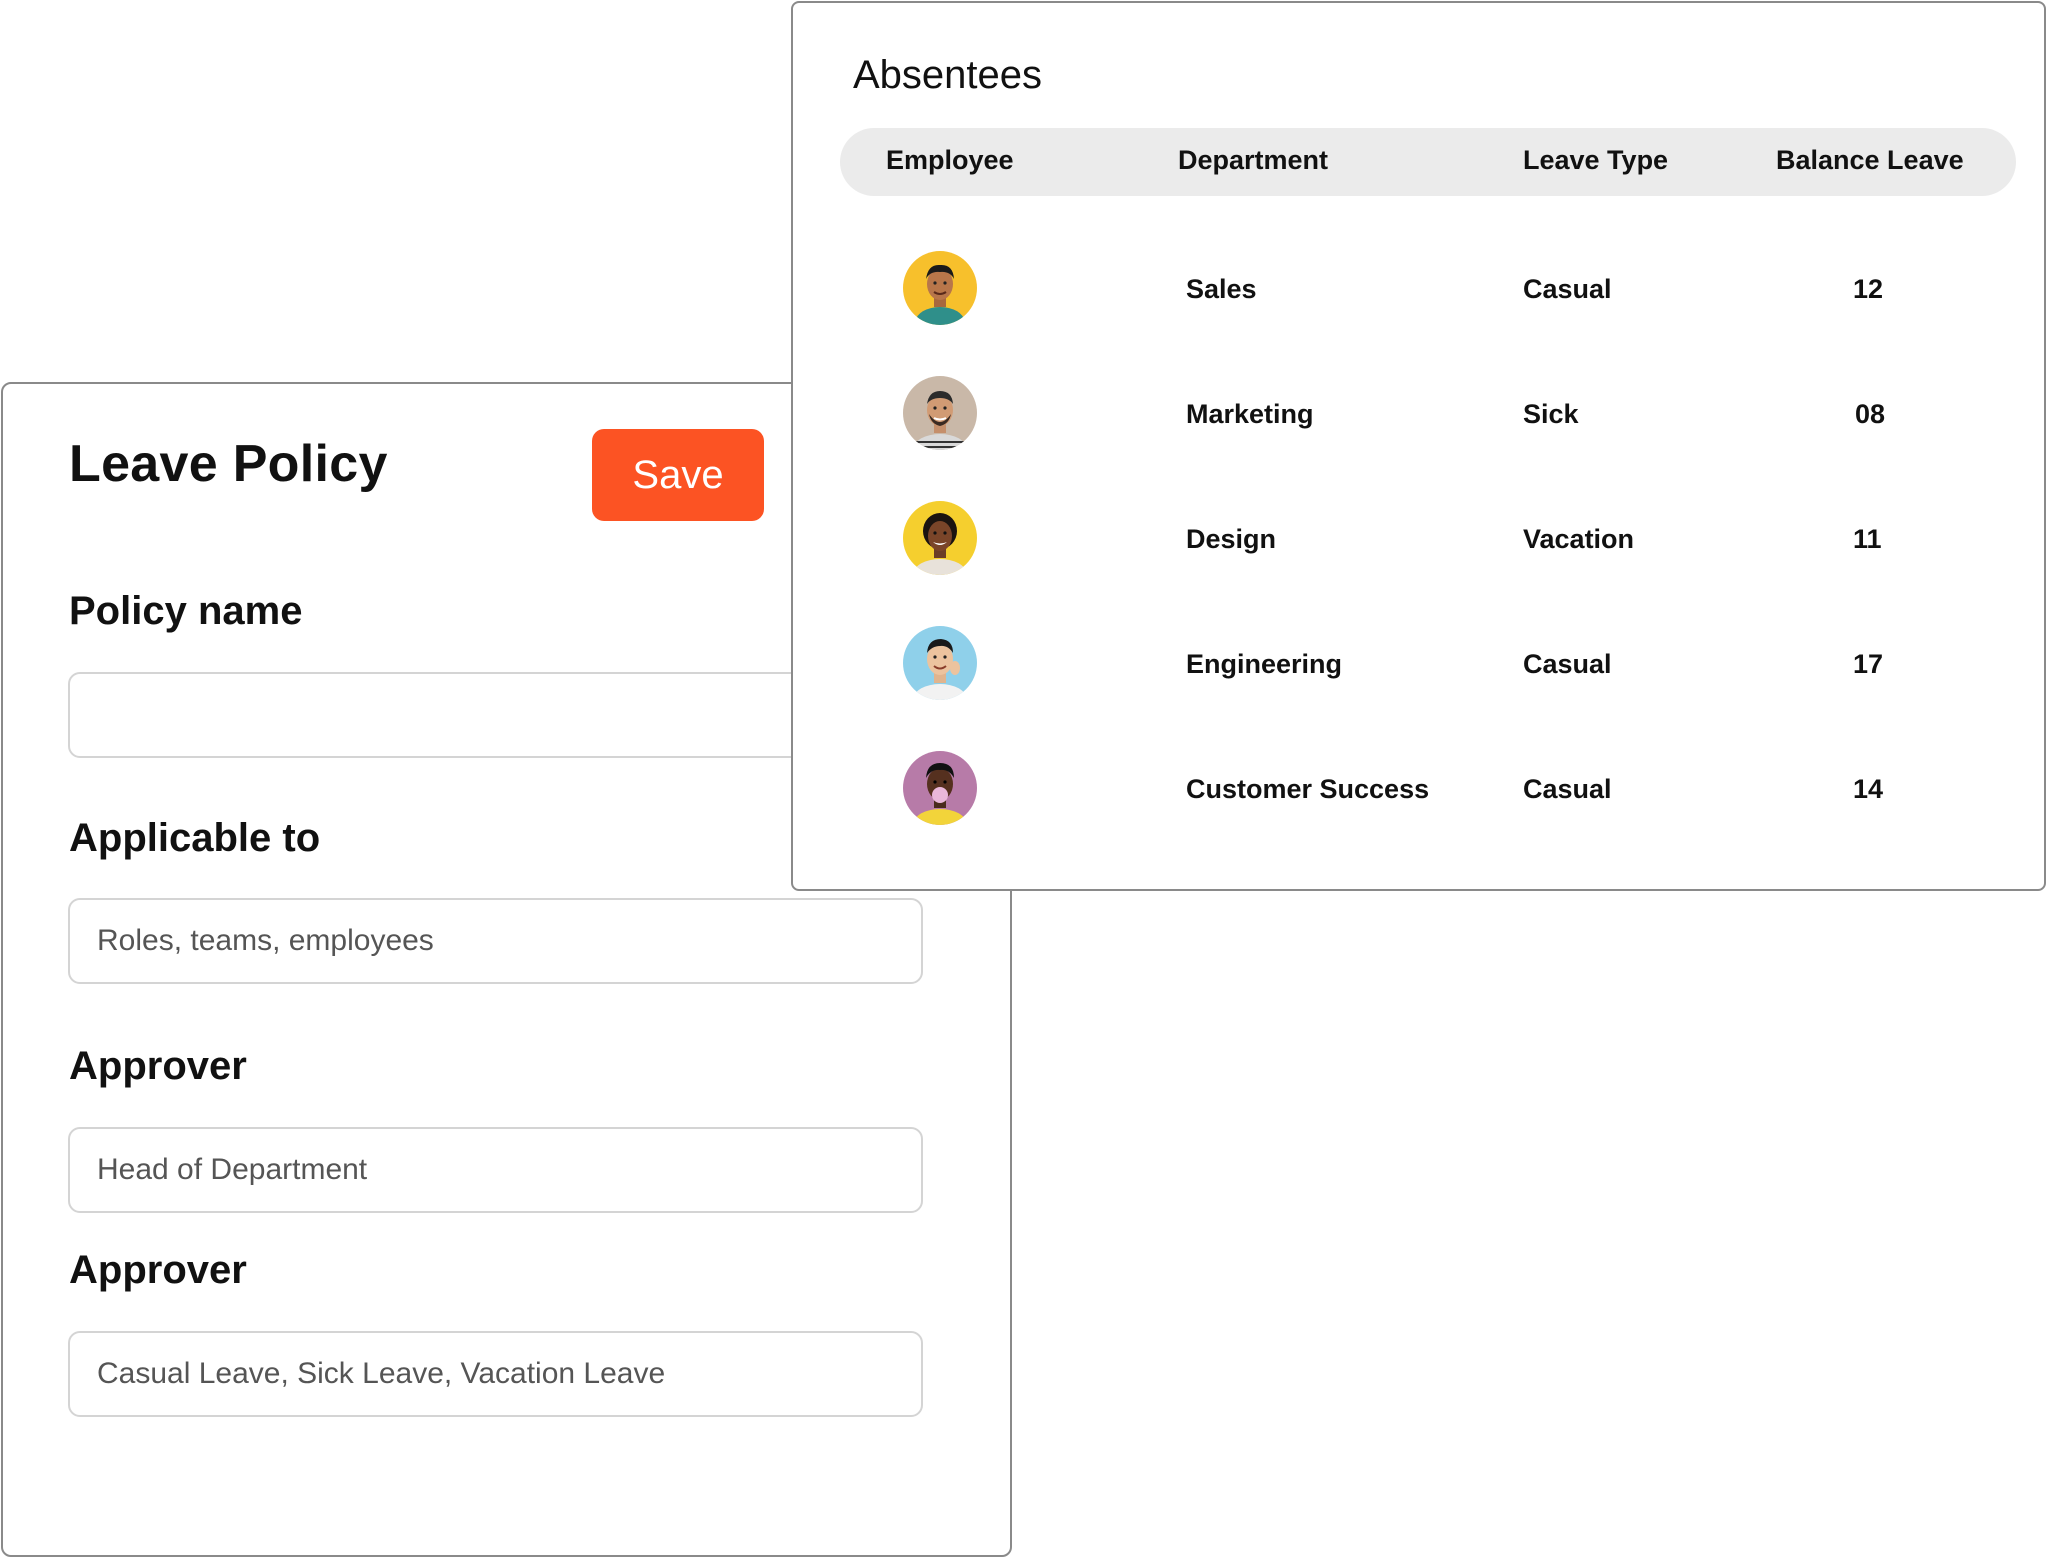 This screenshot has height=1559, width=2048. Describe the element at coordinates (678, 475) in the screenshot. I see `save-button: Save` at that location.